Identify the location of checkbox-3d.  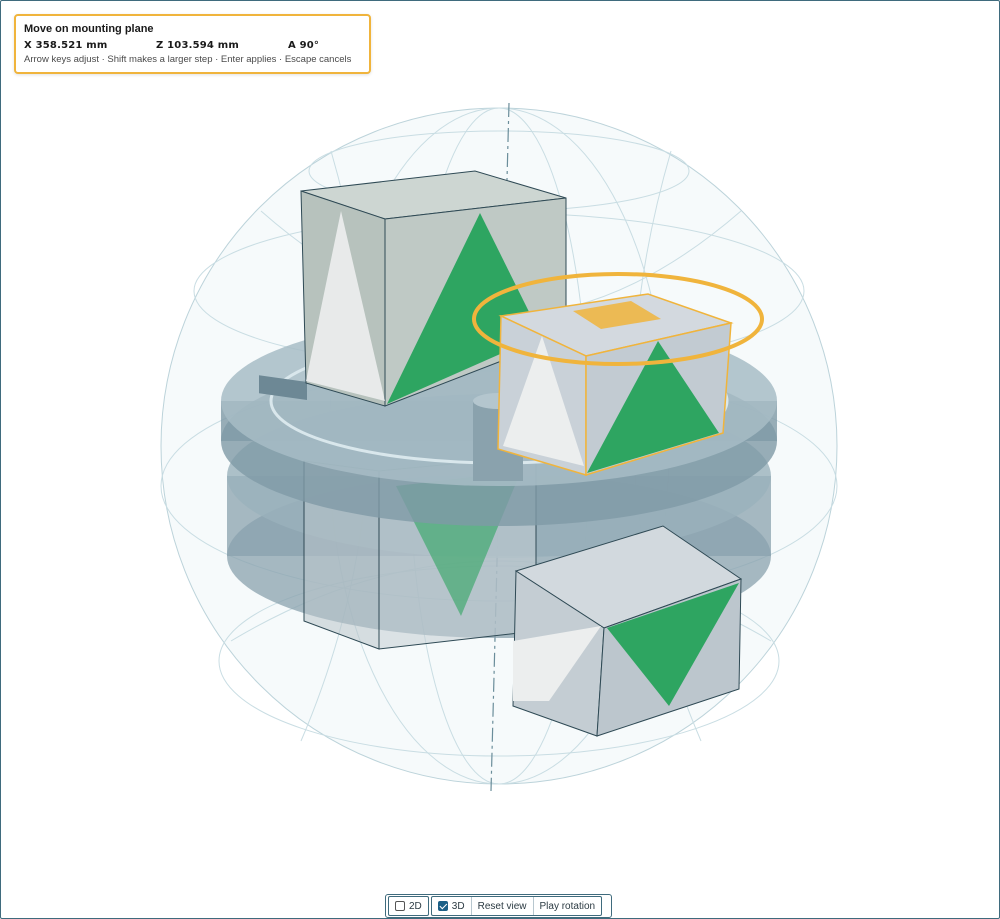
(442, 906).